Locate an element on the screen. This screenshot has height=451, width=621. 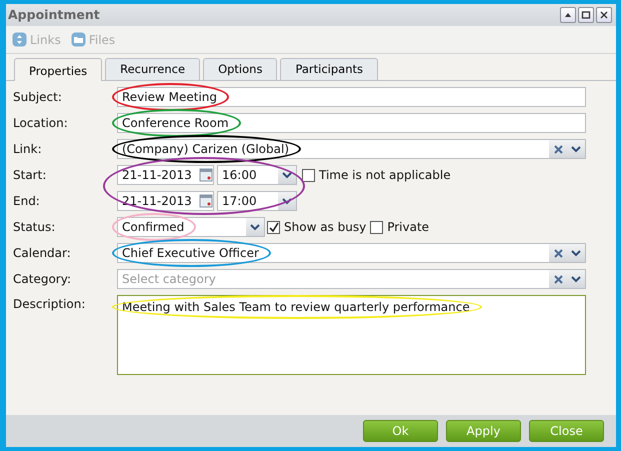
field-value: 16:00 is located at coordinates (240, 175).